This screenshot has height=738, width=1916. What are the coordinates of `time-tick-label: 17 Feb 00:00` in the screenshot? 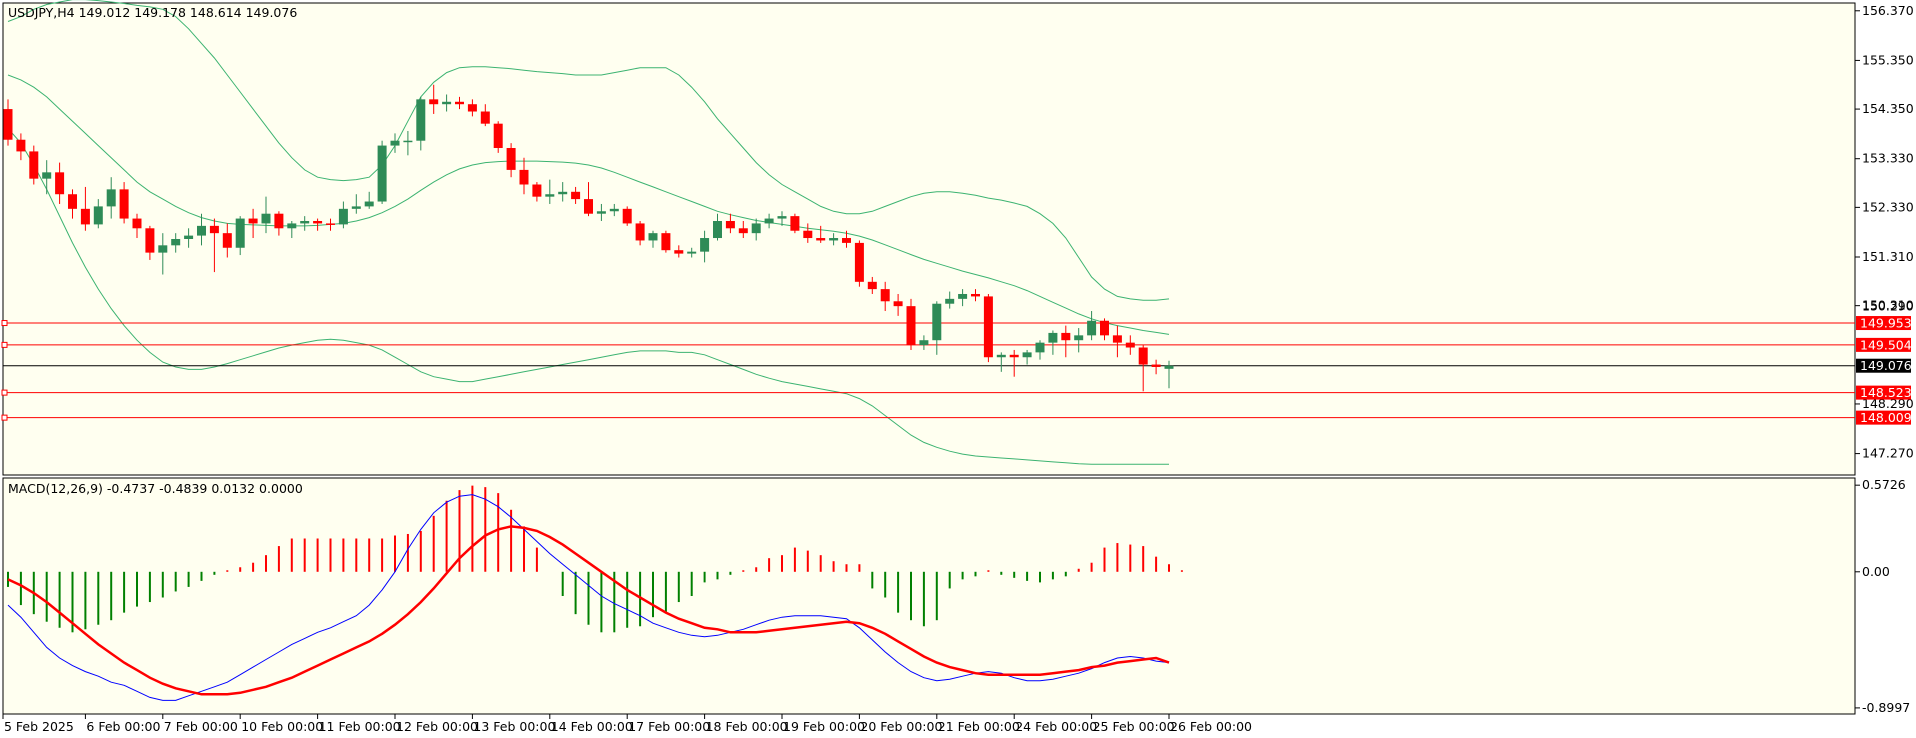 It's located at (669, 726).